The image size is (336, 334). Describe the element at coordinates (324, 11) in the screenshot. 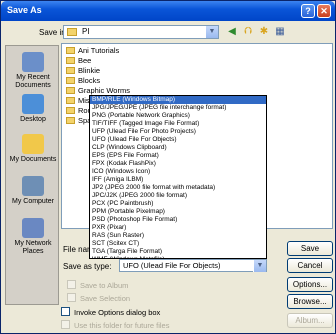

I see `close-icon: ✕` at that location.